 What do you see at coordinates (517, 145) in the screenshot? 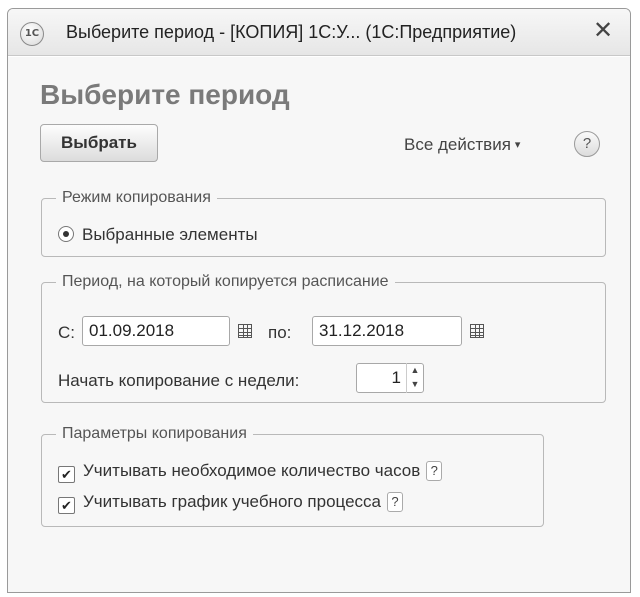
I see `chevron-down-icon: ▾` at bounding box center [517, 145].